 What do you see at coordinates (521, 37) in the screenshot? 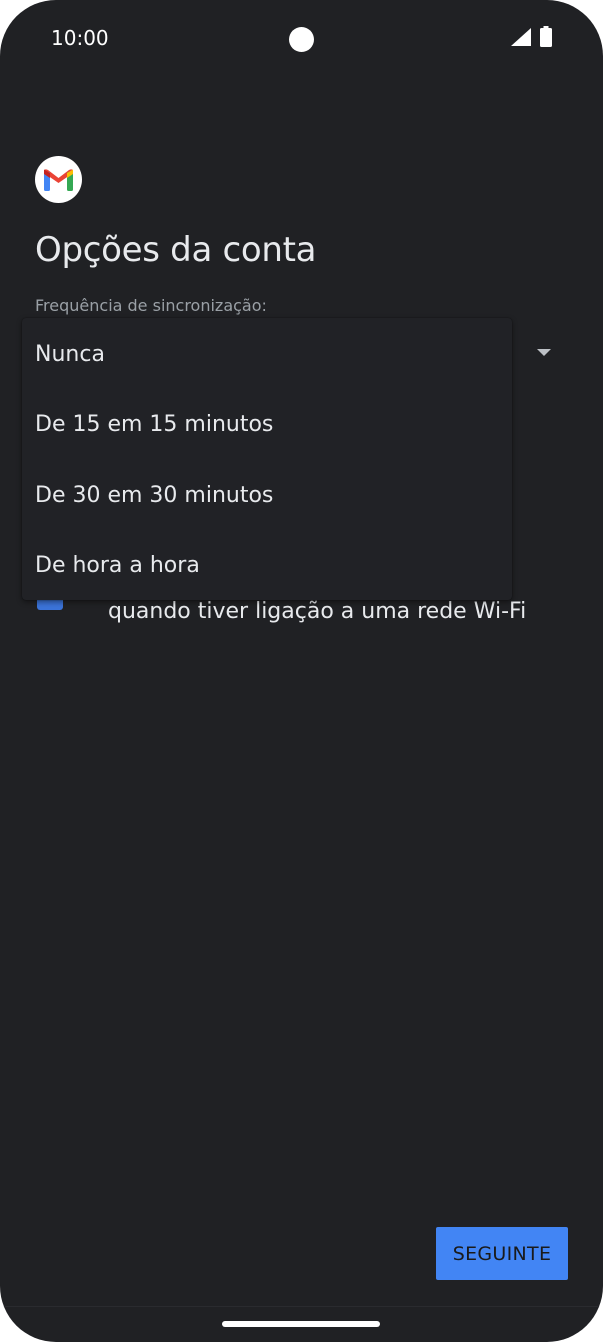
I see `signal-icon` at bounding box center [521, 37].